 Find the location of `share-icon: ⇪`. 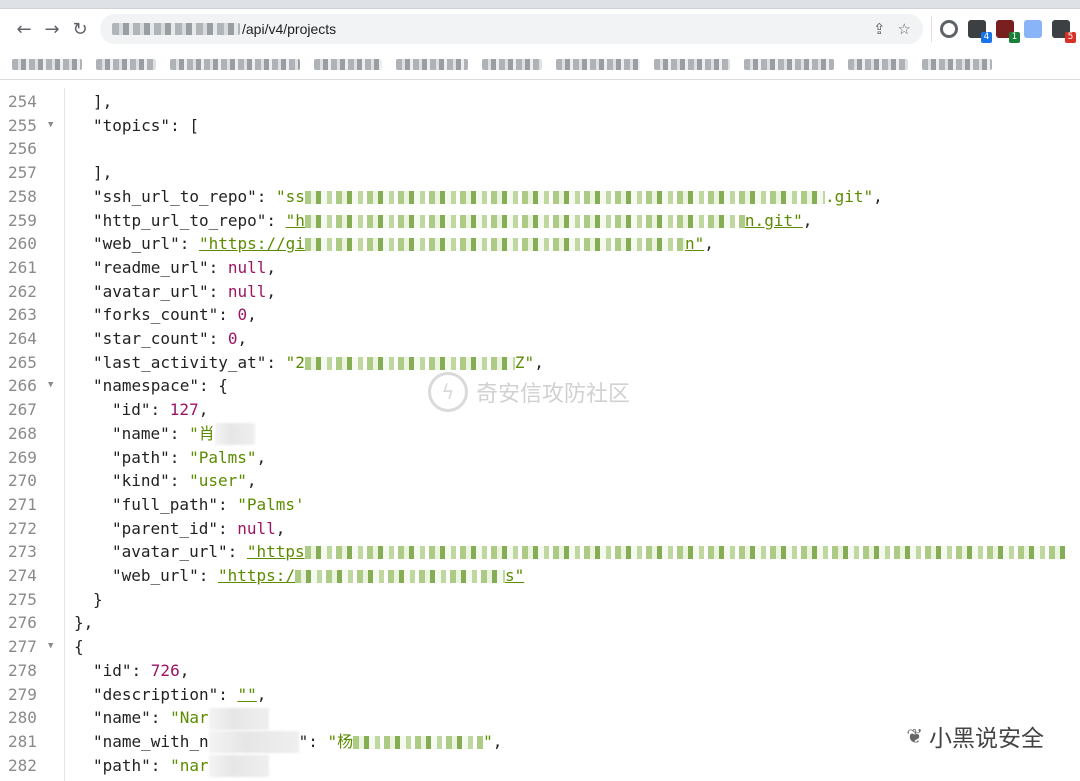

share-icon: ⇪ is located at coordinates (879, 29).